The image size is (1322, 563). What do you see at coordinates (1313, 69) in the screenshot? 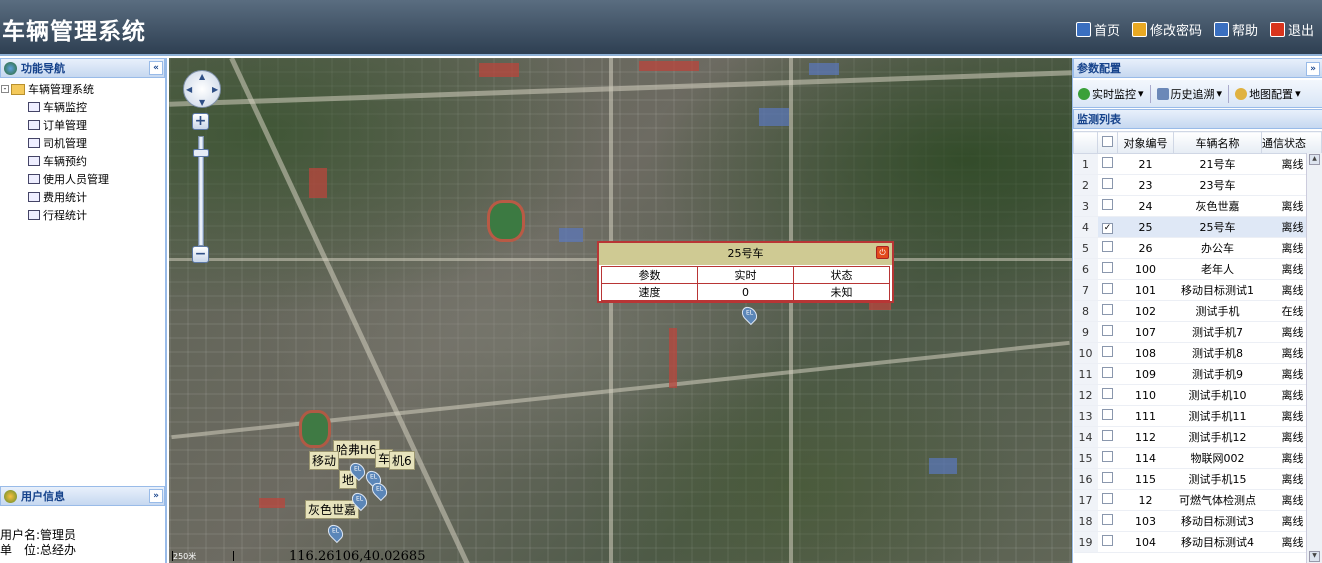
I see `collapse-right-button: »` at bounding box center [1313, 69].